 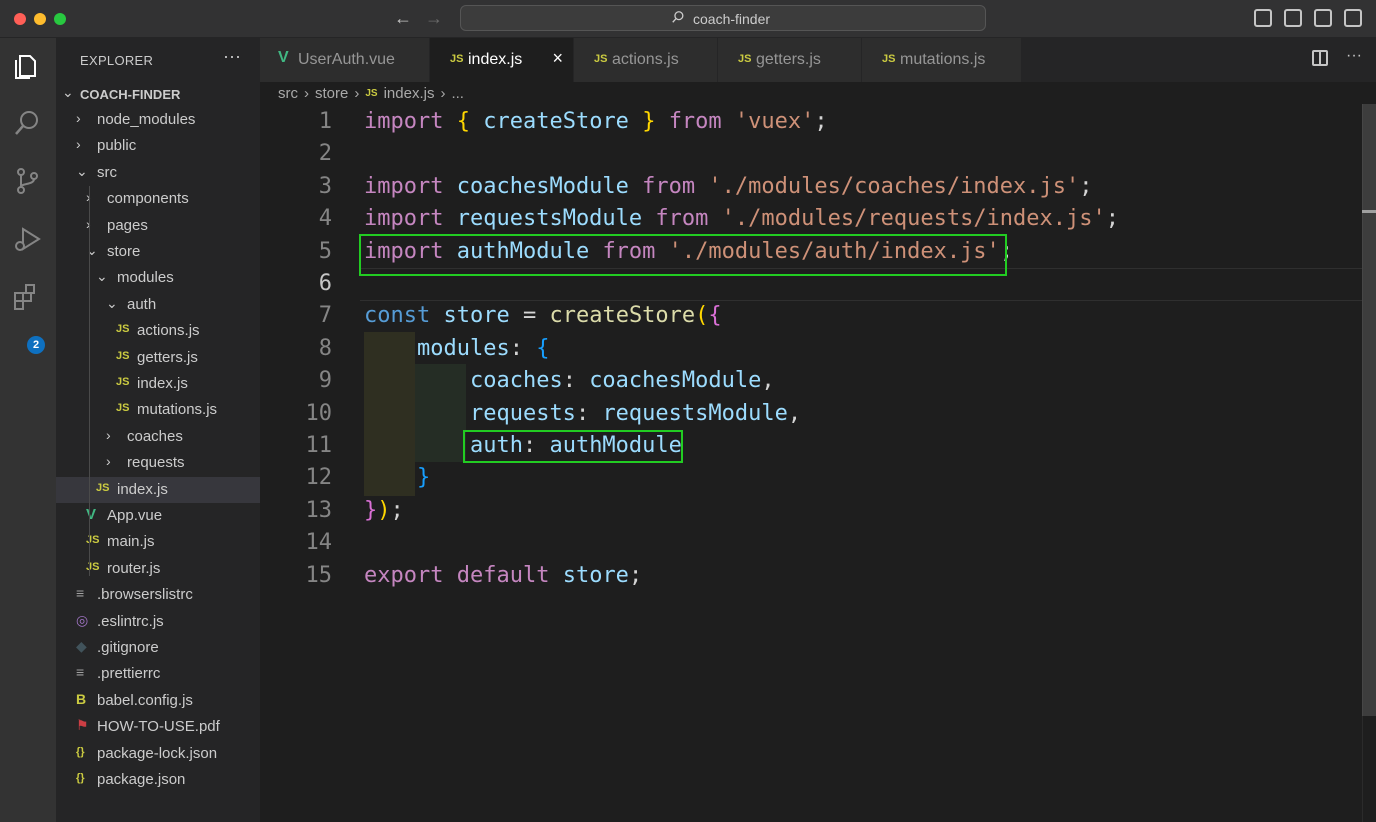 What do you see at coordinates (158, 754) in the screenshot?
I see `tree-file: {} package-lock.json` at bounding box center [158, 754].